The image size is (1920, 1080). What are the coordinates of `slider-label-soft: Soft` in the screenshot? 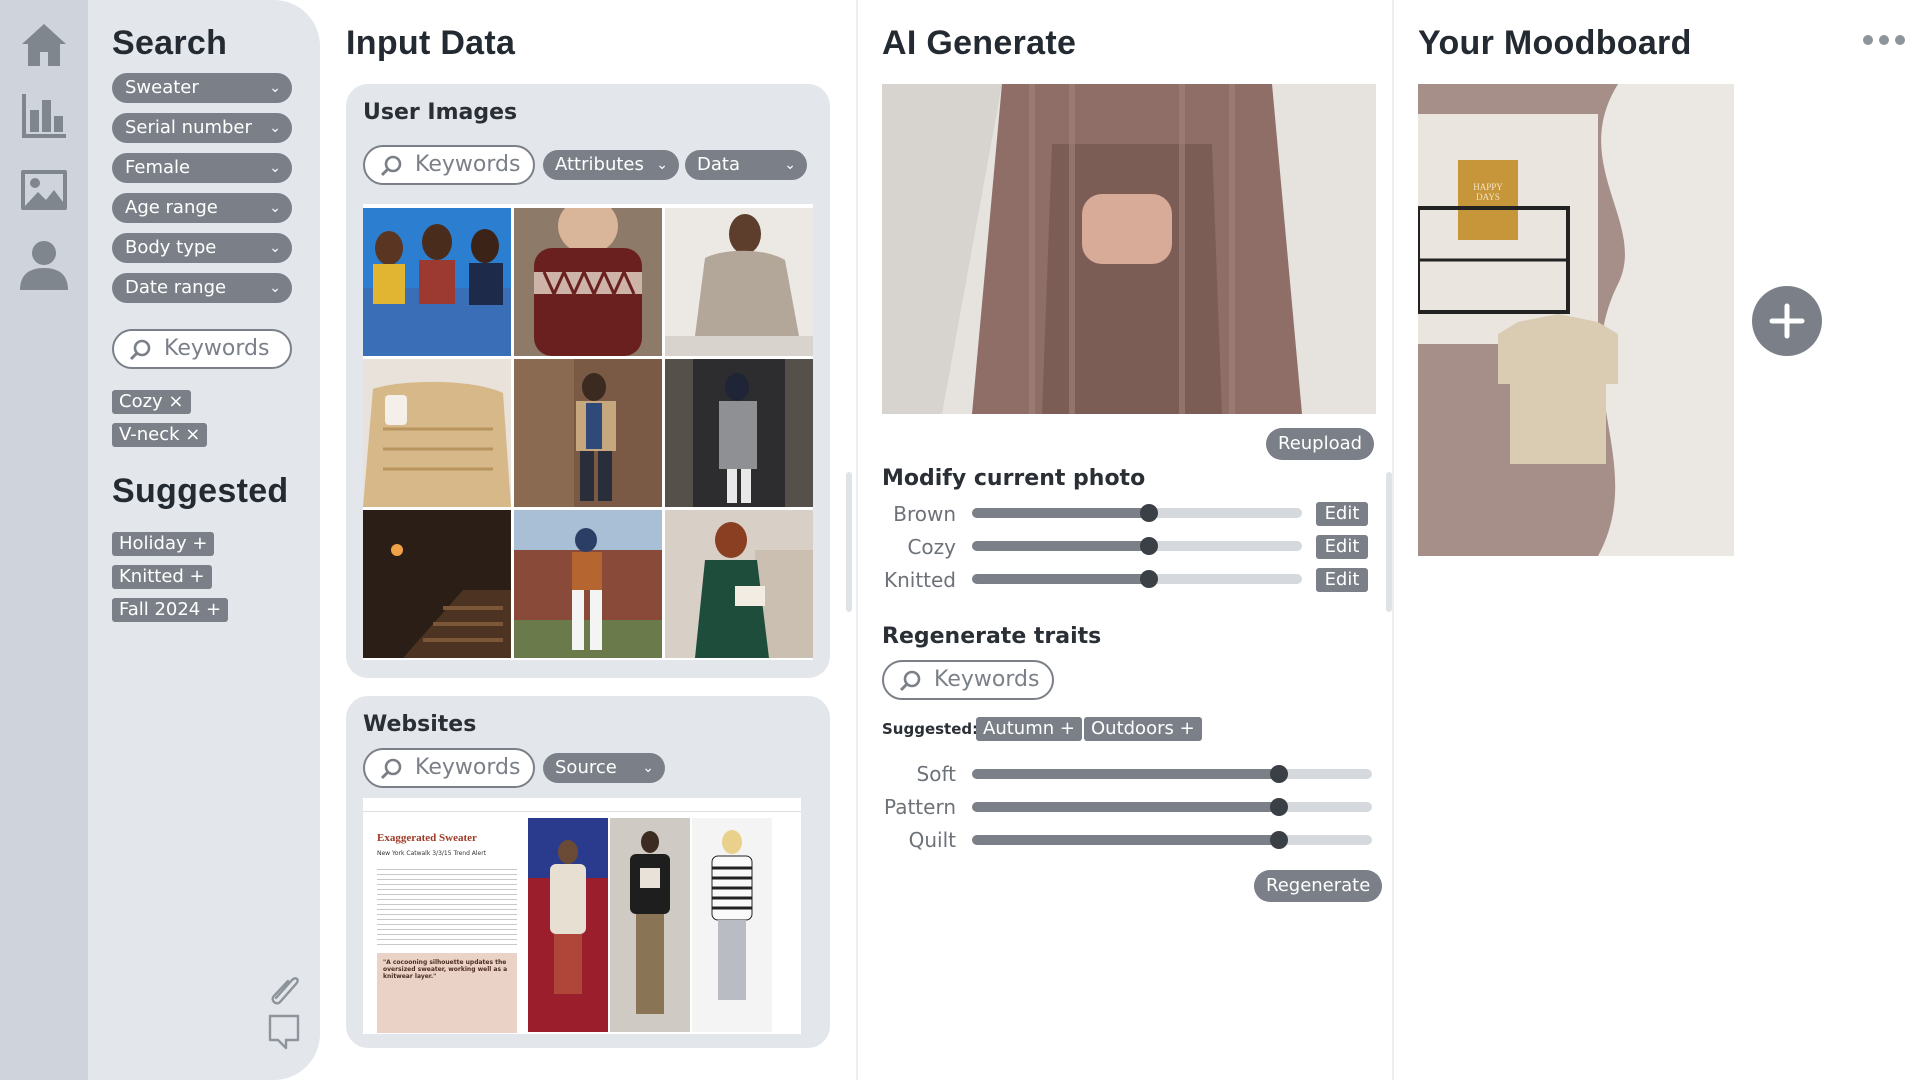 It's located at (936, 774).